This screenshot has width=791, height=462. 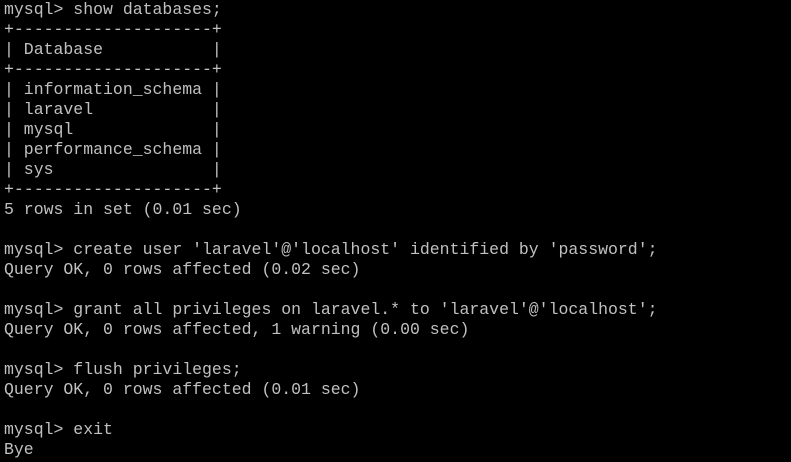 What do you see at coordinates (182, 389) in the screenshot?
I see `query-result: Query OK, 0 rows affected (0.01 sec)` at bounding box center [182, 389].